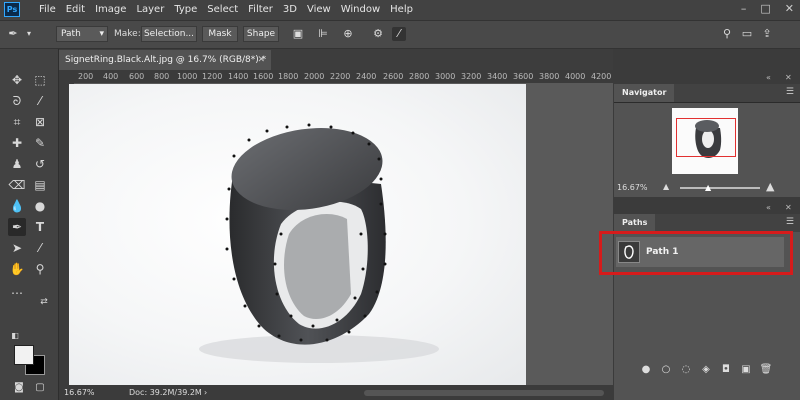  What do you see at coordinates (110, 10) in the screenshot?
I see `menu-image: Image` at bounding box center [110, 10].